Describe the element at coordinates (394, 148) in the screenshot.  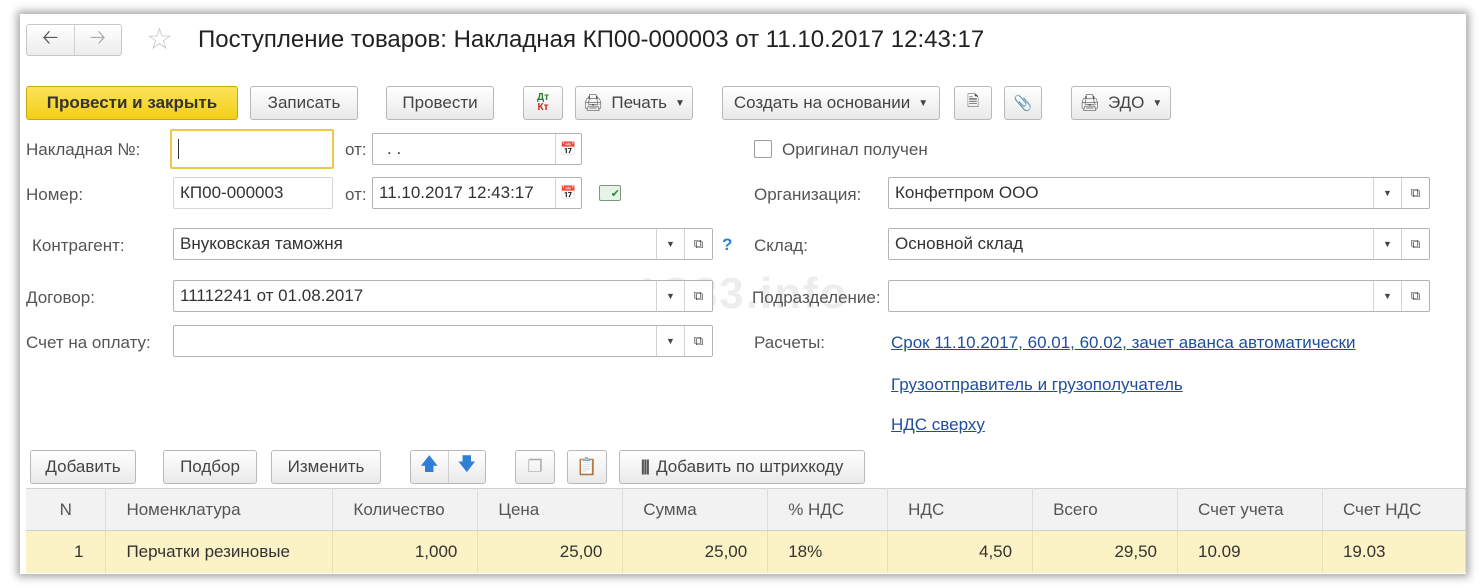
I see `invoice-date-value: . .` at that location.